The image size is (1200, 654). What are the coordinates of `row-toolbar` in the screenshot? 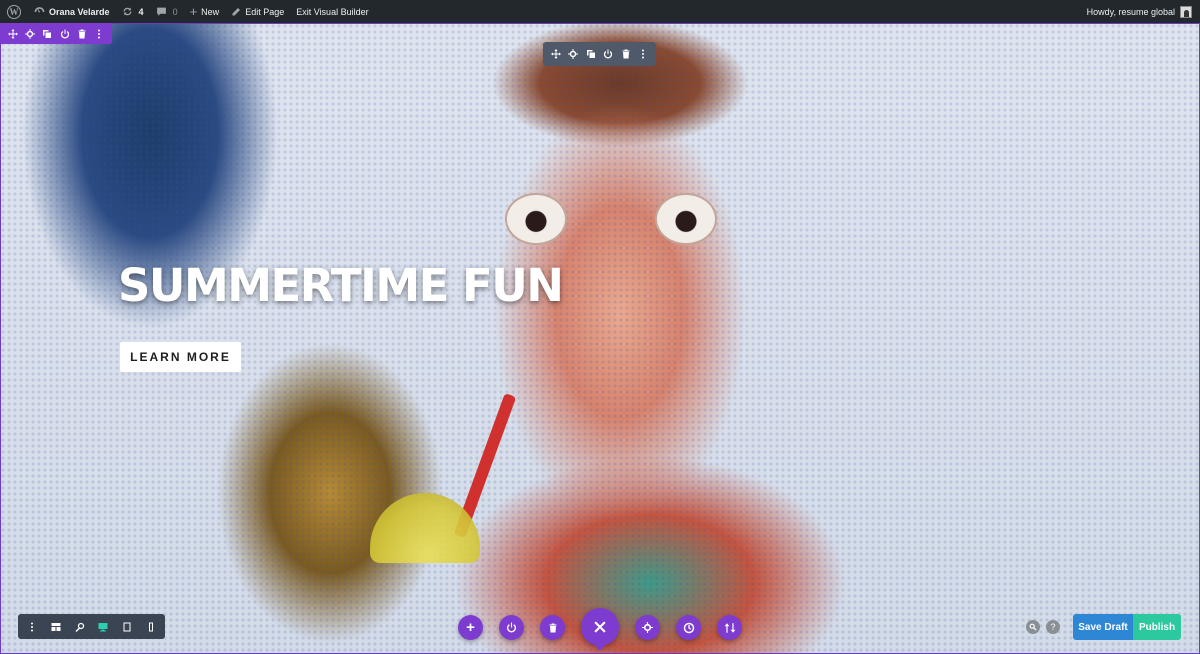 It's located at (599, 54).